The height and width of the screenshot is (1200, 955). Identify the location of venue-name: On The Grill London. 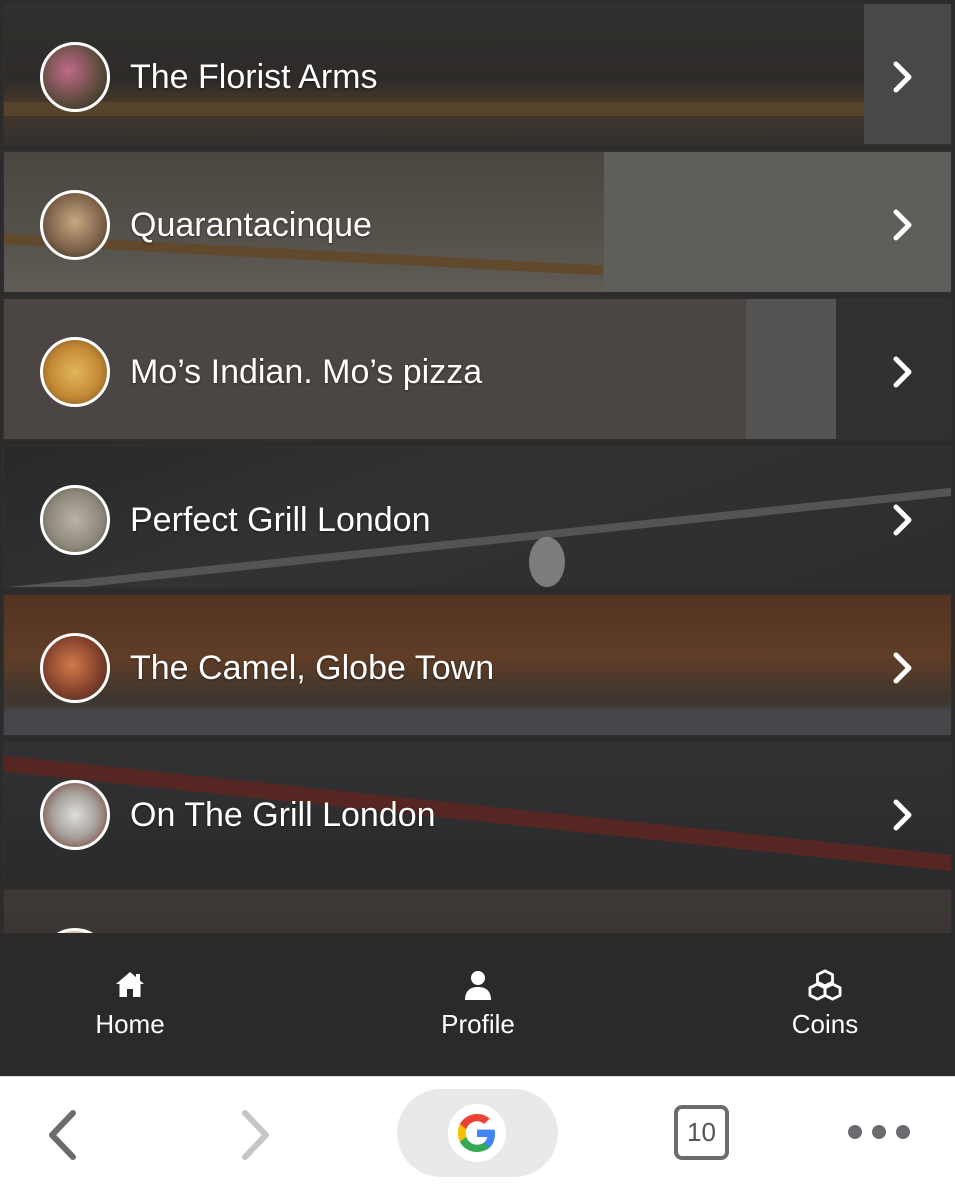
(283, 815).